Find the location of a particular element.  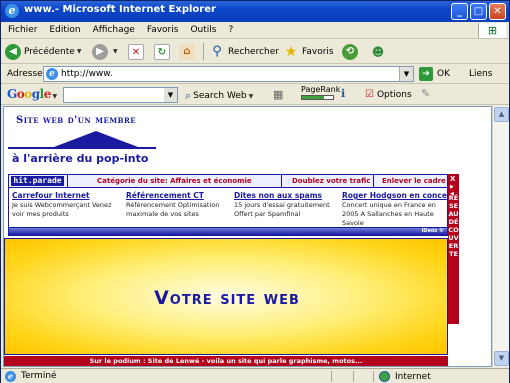

history-icon: ⟲ is located at coordinates (350, 51).